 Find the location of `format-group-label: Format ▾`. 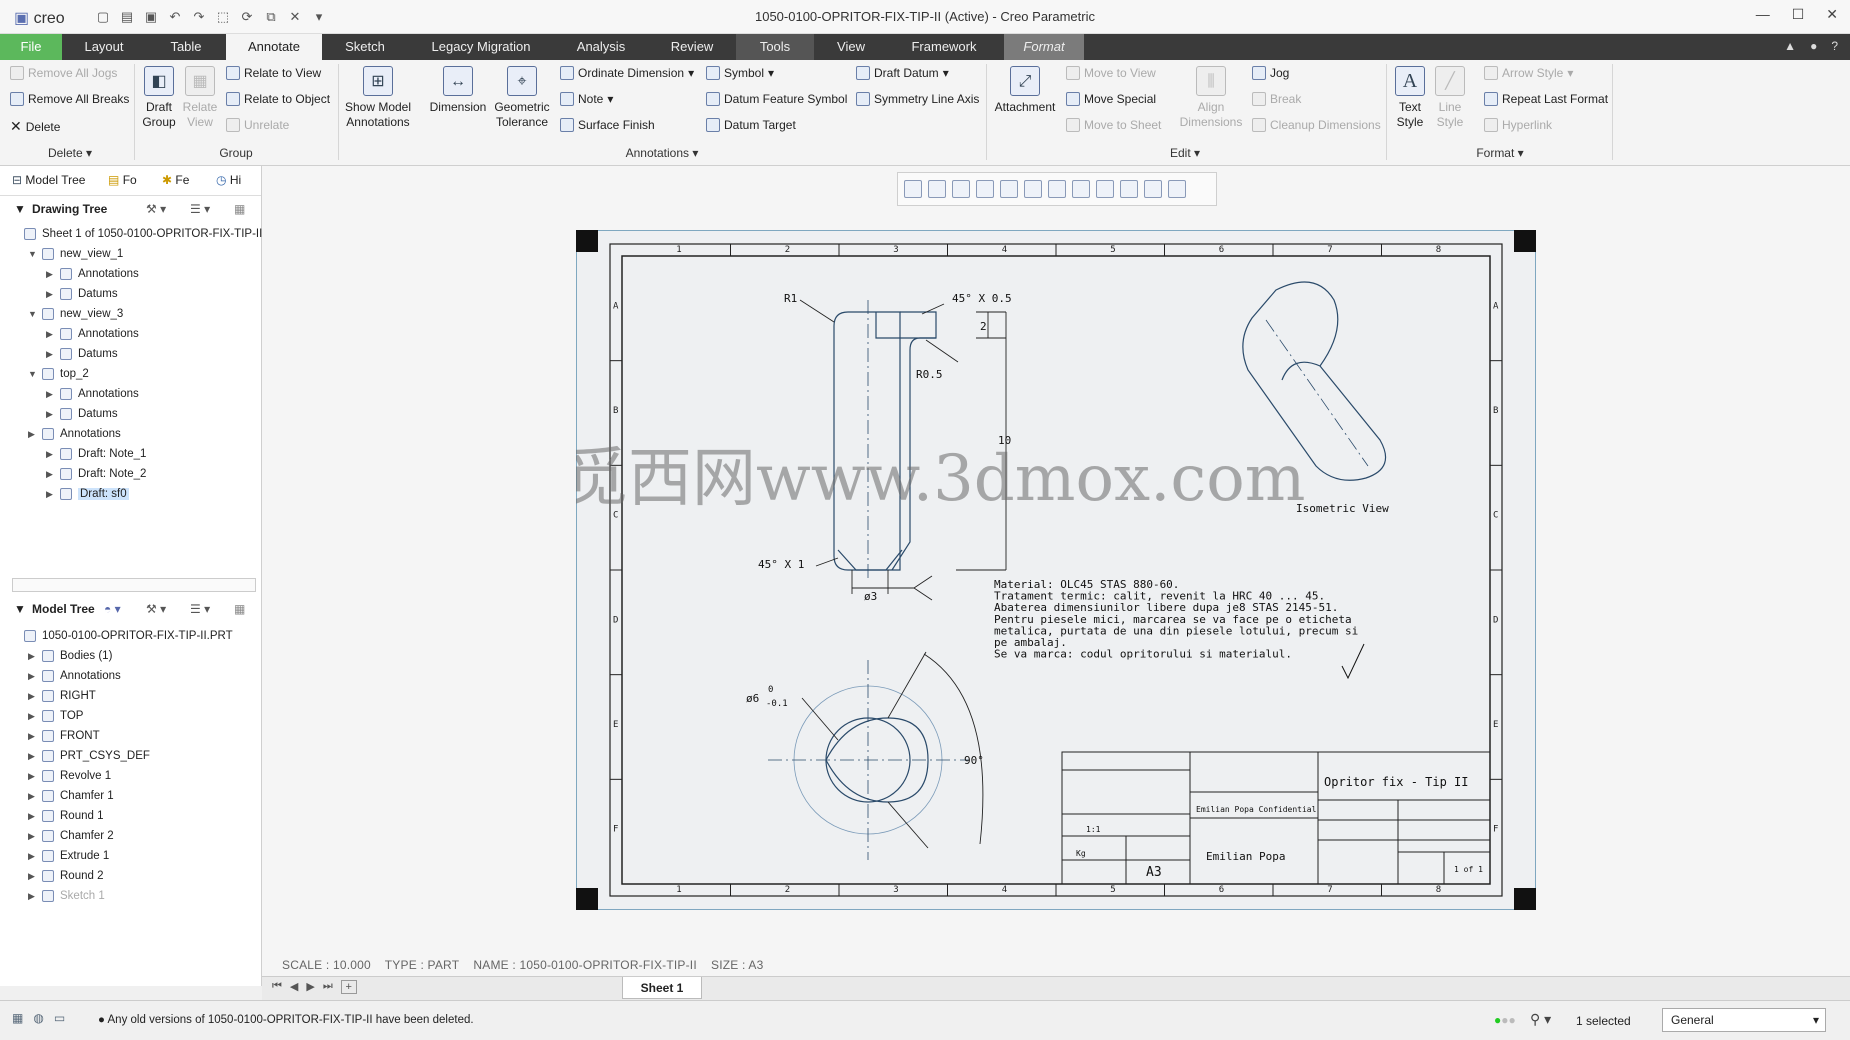

format-group-label: Format ▾ is located at coordinates (1500, 153).